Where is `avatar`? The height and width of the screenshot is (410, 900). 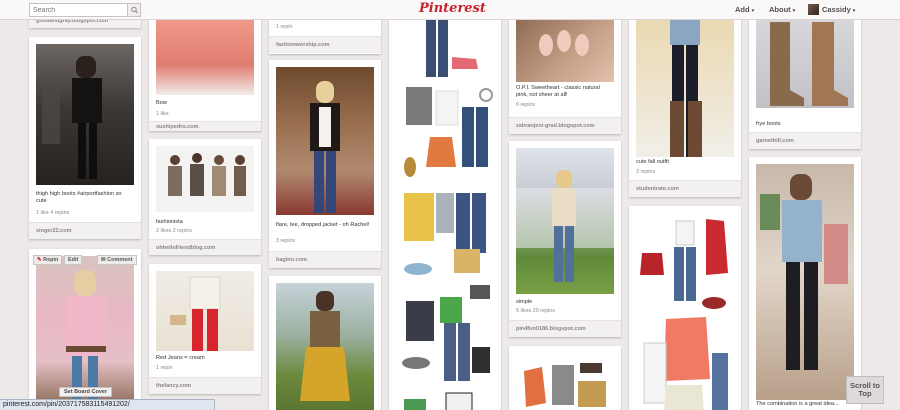
avatar is located at coordinates (813, 9).